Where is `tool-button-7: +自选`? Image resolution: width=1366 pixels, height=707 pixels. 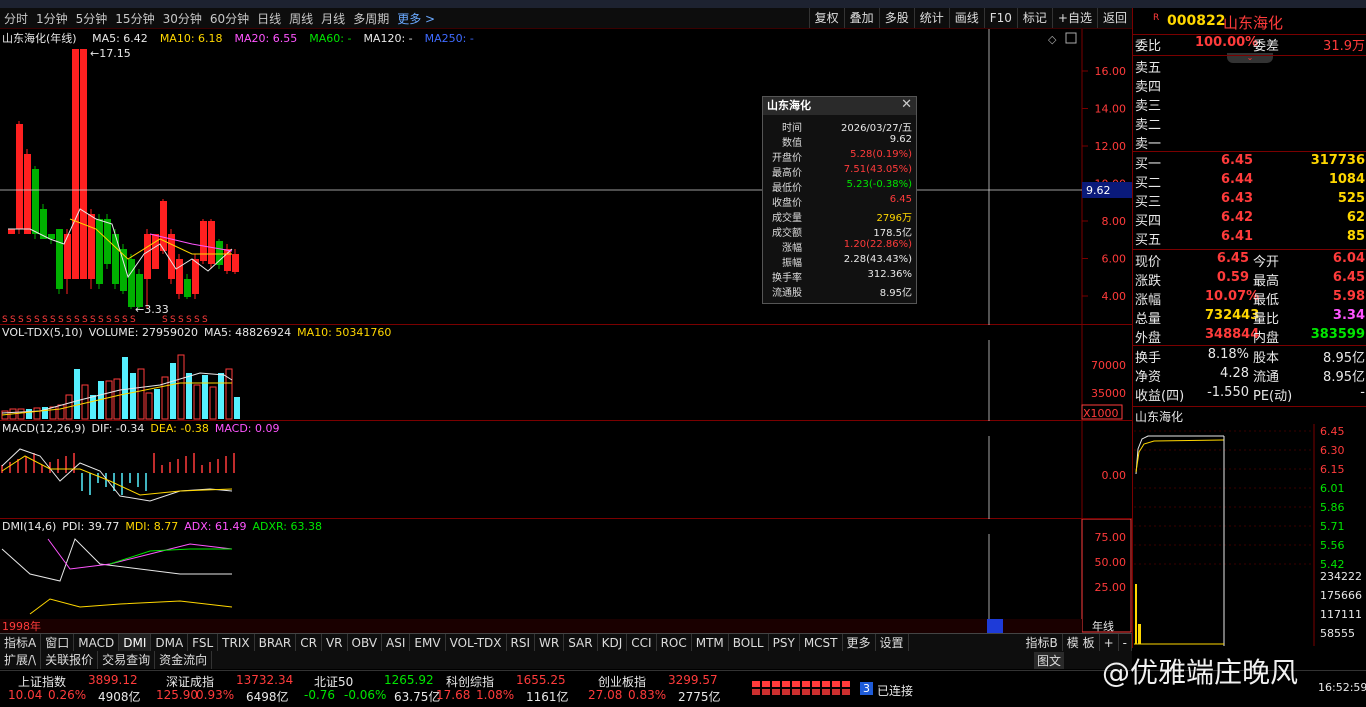
tool-button-7: +自选 is located at coordinates (1074, 18).